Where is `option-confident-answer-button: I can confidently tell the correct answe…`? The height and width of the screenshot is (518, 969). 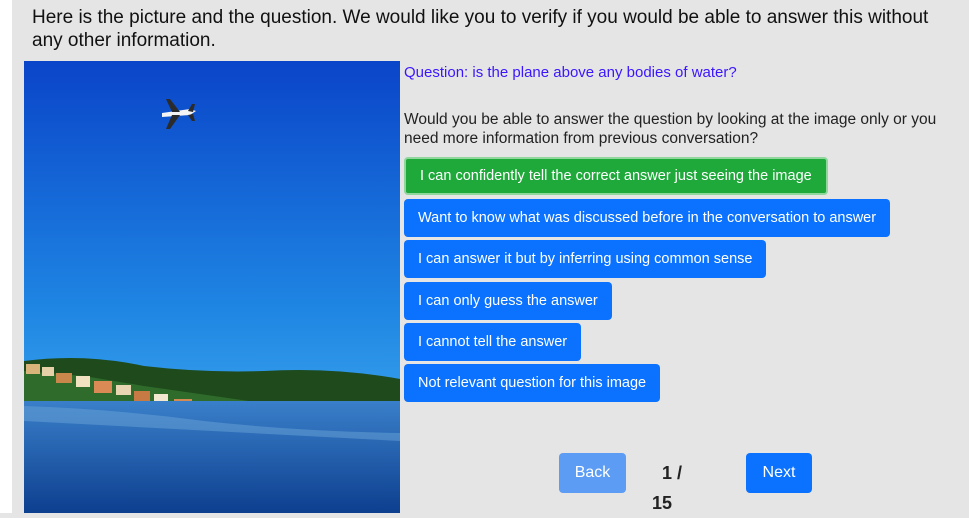 option-confident-answer-button: I can confidently tell the correct answe… is located at coordinates (616, 176).